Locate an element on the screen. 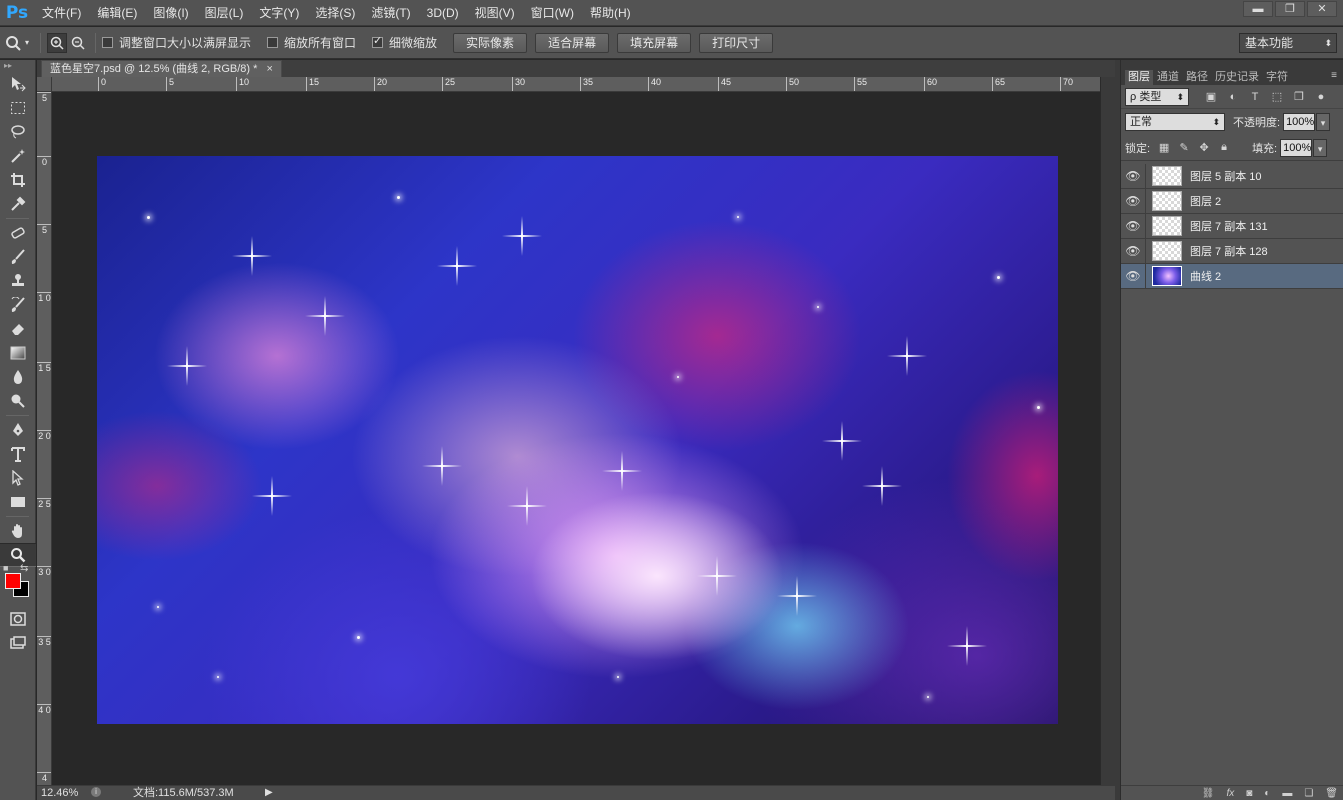  layer-row-selected: 👁︎ 曲线 2 is located at coordinates (1232, 276).